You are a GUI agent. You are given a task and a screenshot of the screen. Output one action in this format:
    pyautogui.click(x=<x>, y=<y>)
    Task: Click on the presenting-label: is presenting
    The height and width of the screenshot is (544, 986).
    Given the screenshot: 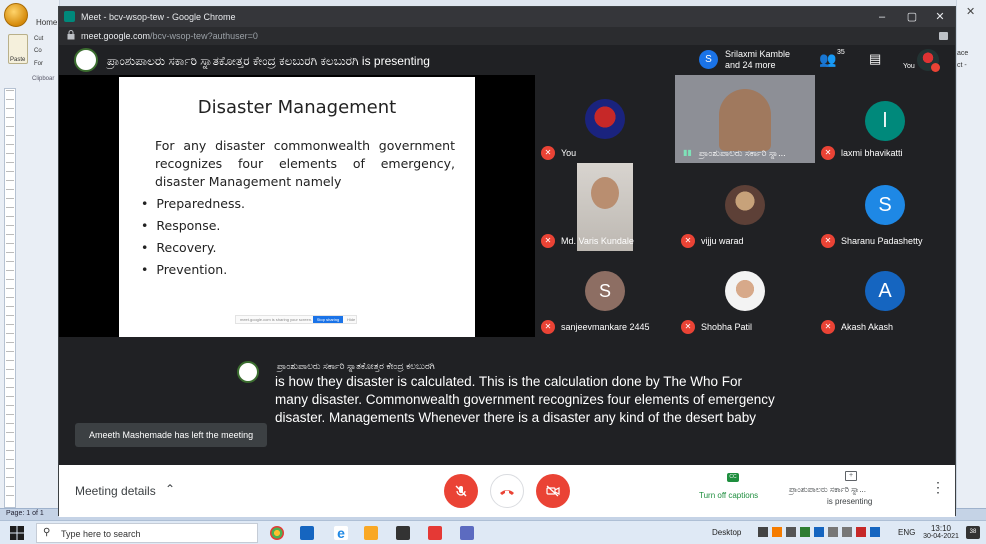 What is the action you would take?
    pyautogui.click(x=850, y=501)
    